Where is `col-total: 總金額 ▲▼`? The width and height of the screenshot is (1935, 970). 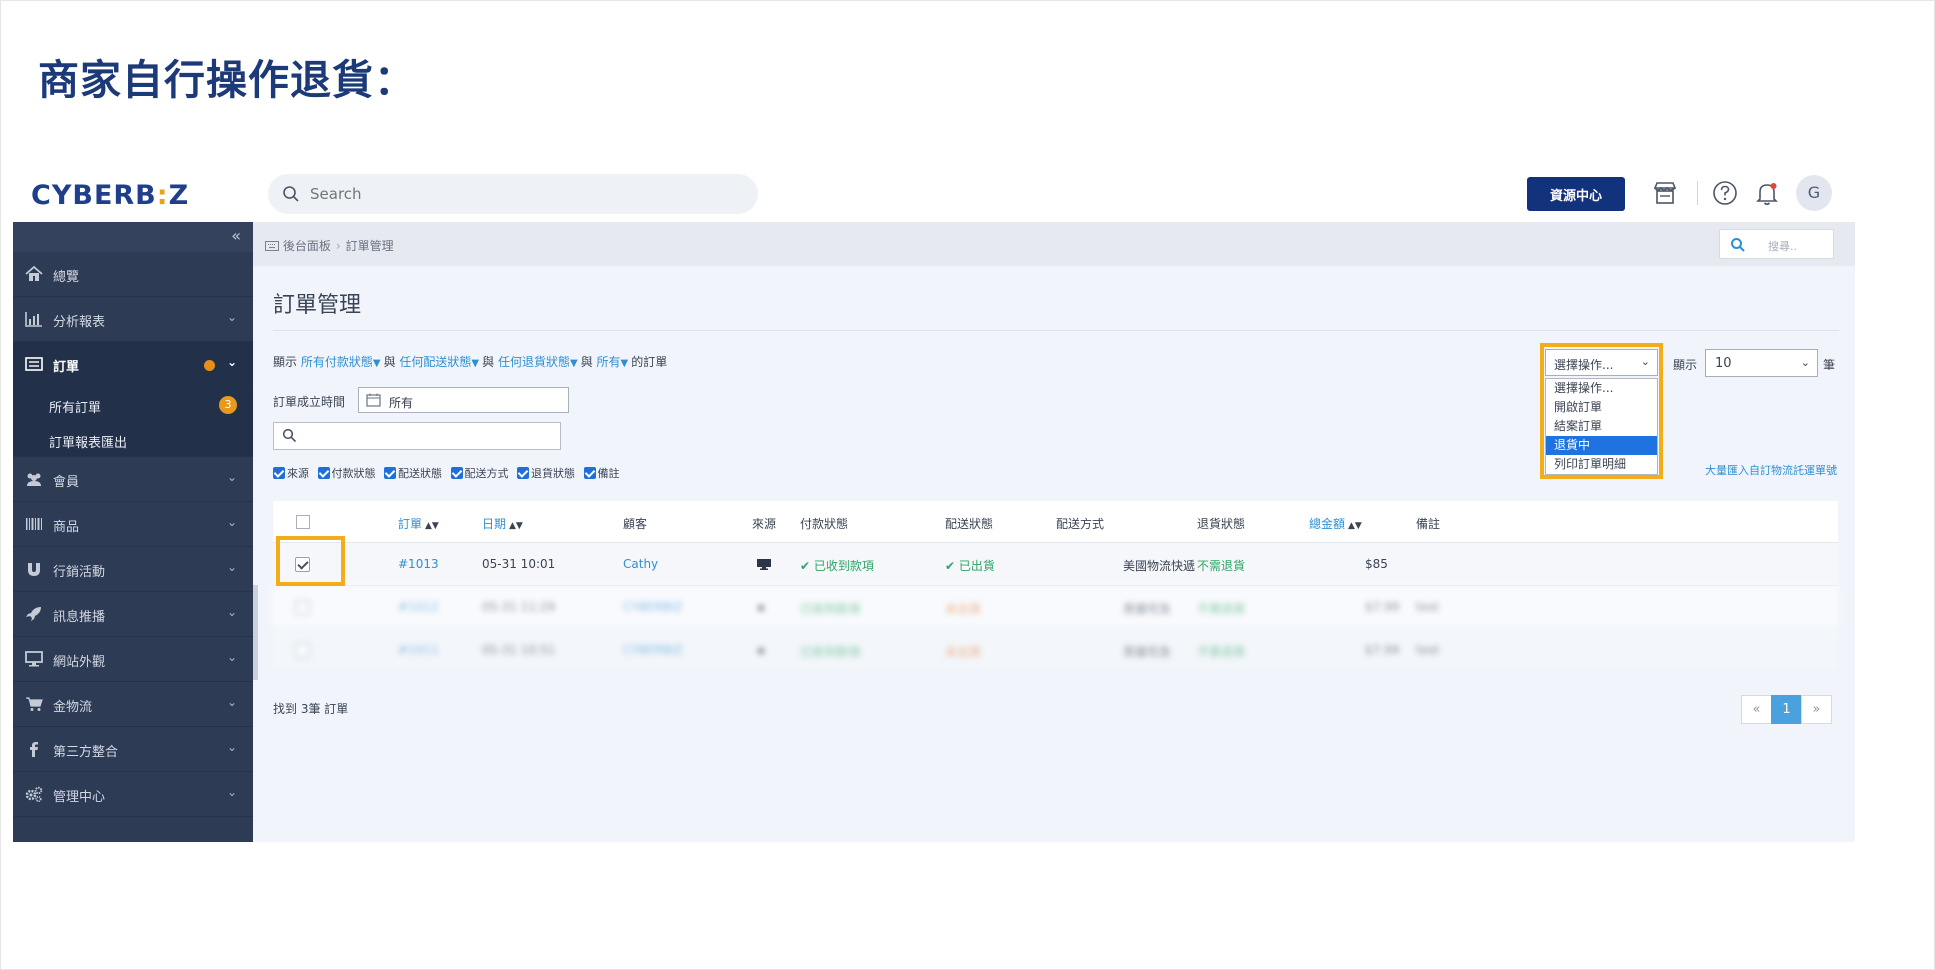
col-total: 總金額 ▲▼ is located at coordinates (1335, 523).